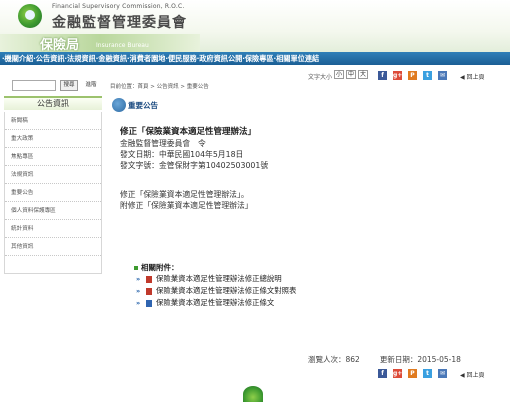 The width and height of the screenshot is (510, 402). What do you see at coordinates (143, 105) in the screenshot?
I see `section-title: 重要公告` at bounding box center [143, 105].